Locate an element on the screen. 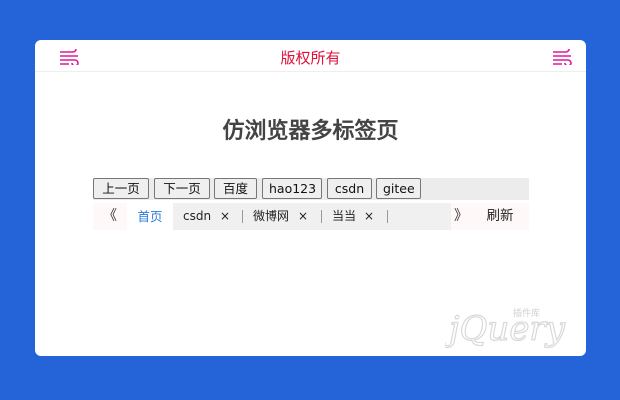  wind-icon is located at coordinates (563, 57).